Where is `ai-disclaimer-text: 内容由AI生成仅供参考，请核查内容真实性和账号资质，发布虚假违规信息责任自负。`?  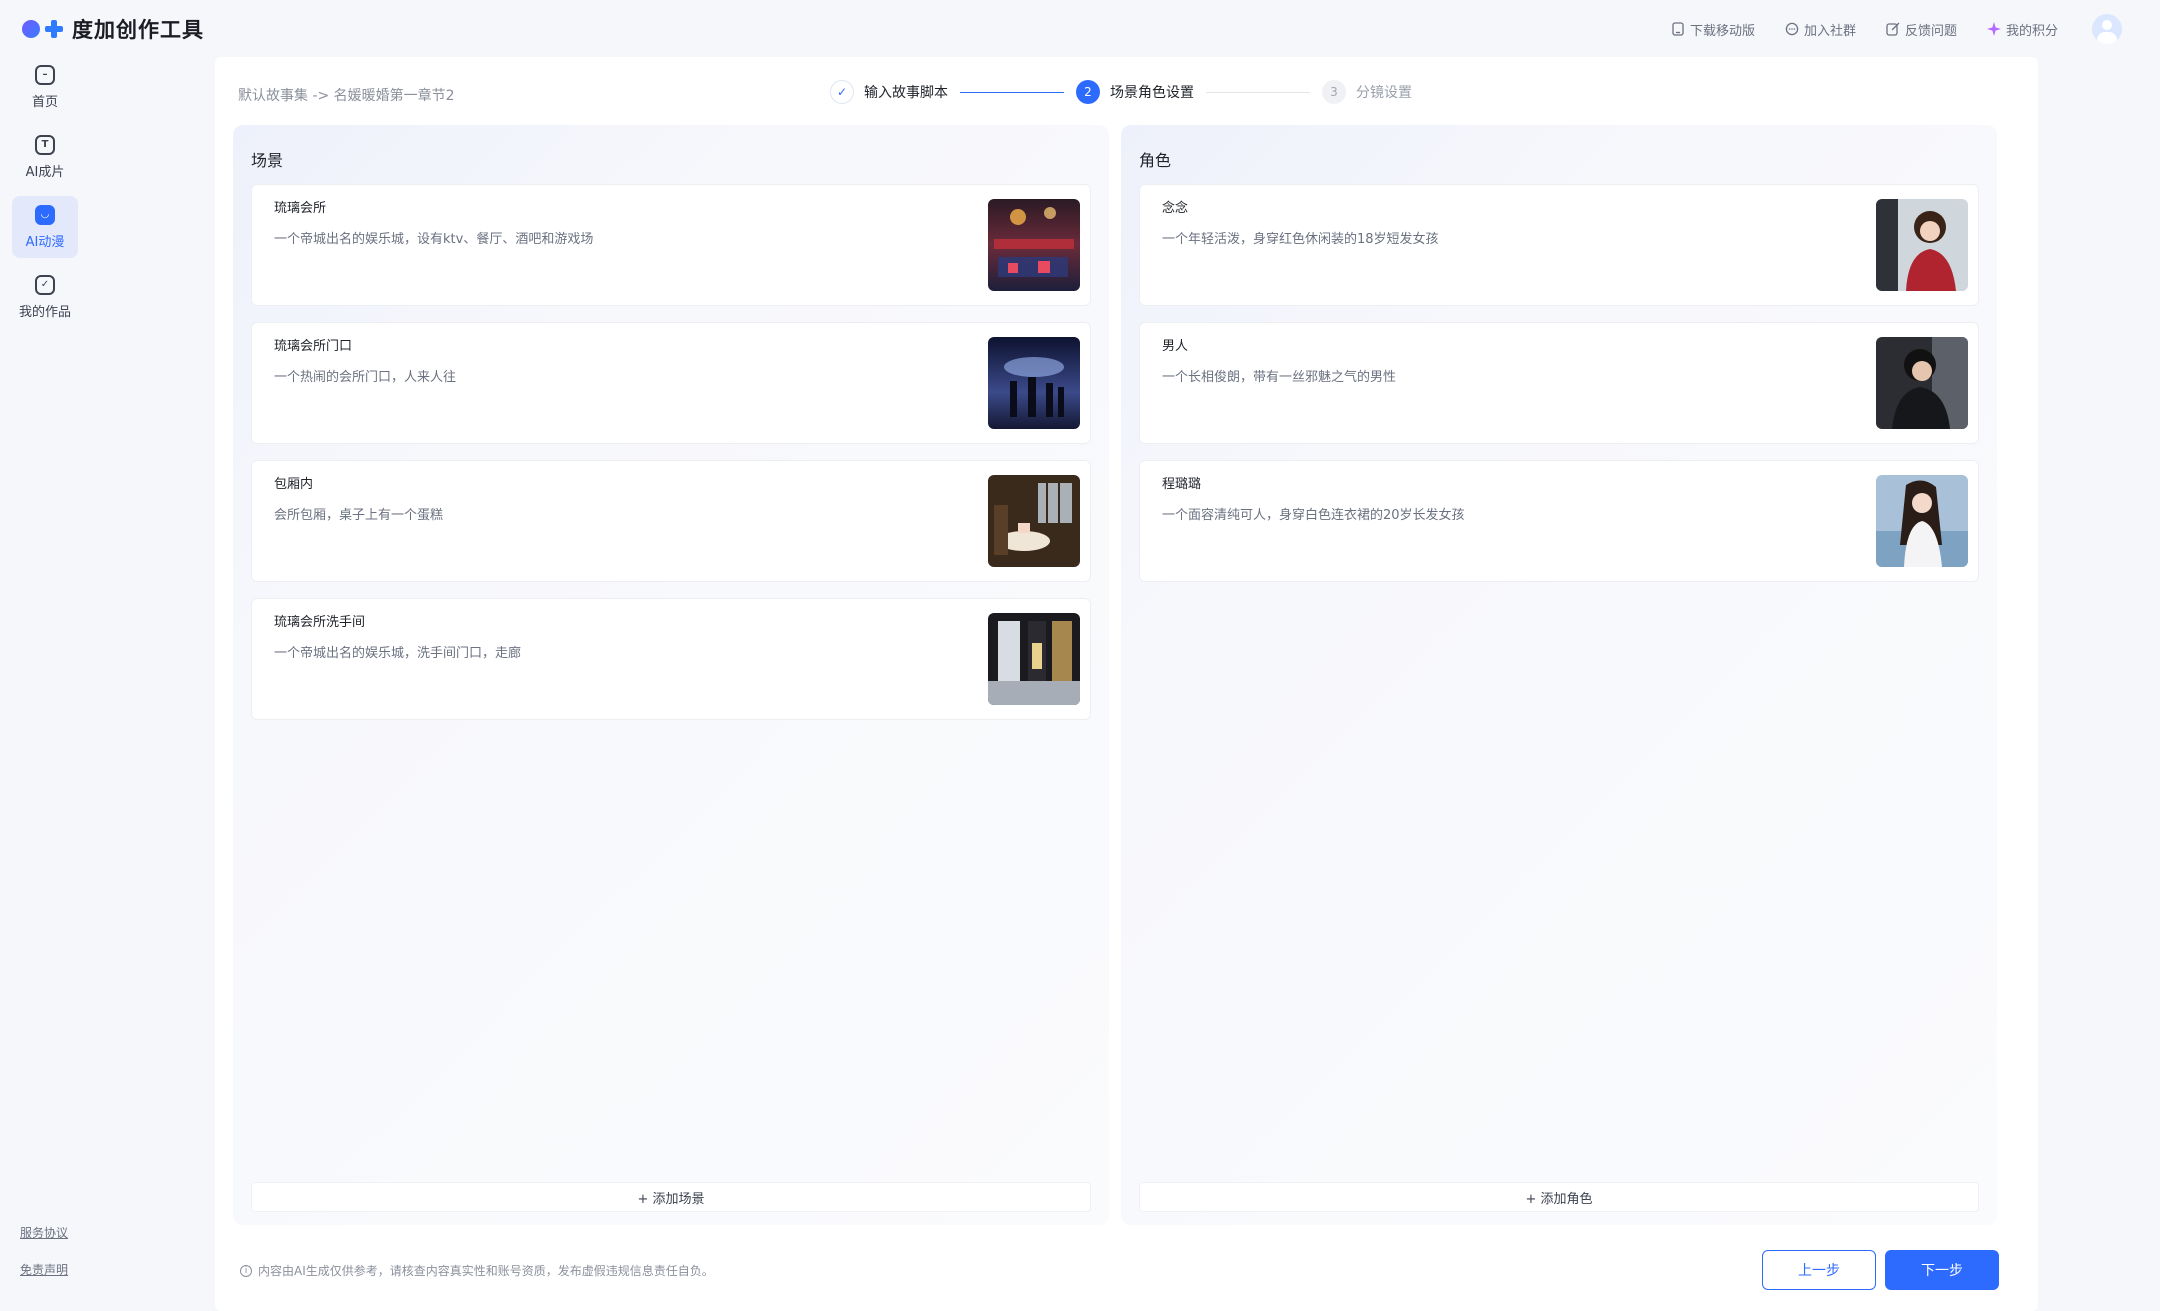 ai-disclaimer-text: 内容由AI生成仅供参考，请核查内容真实性和账号资质，发布虚假违规信息责任自负。 is located at coordinates (486, 1271).